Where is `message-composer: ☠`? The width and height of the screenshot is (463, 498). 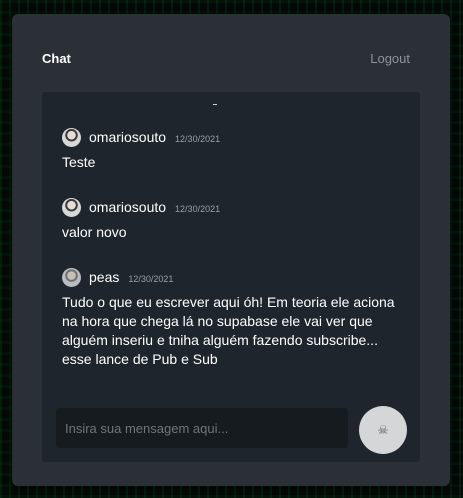 message-composer: ☠ is located at coordinates (231, 432).